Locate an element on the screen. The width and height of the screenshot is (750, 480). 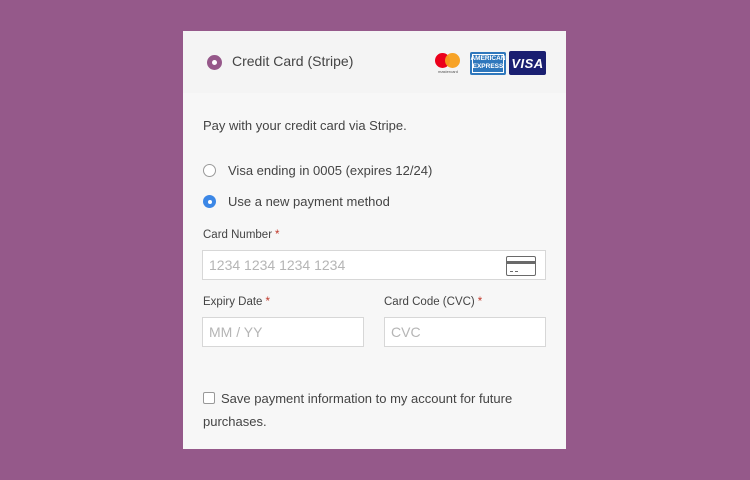
card-number-label-text: Card Number is located at coordinates (238, 235).